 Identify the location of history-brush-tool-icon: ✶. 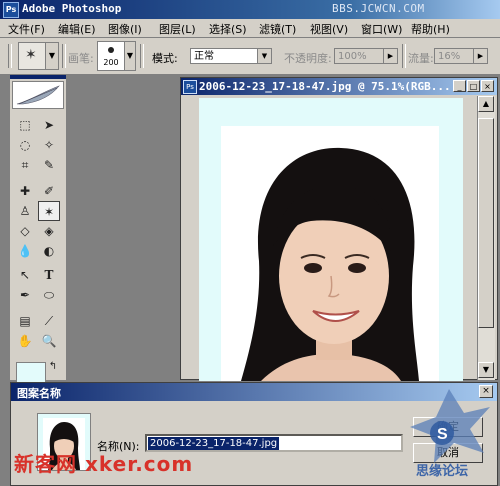
(49, 211).